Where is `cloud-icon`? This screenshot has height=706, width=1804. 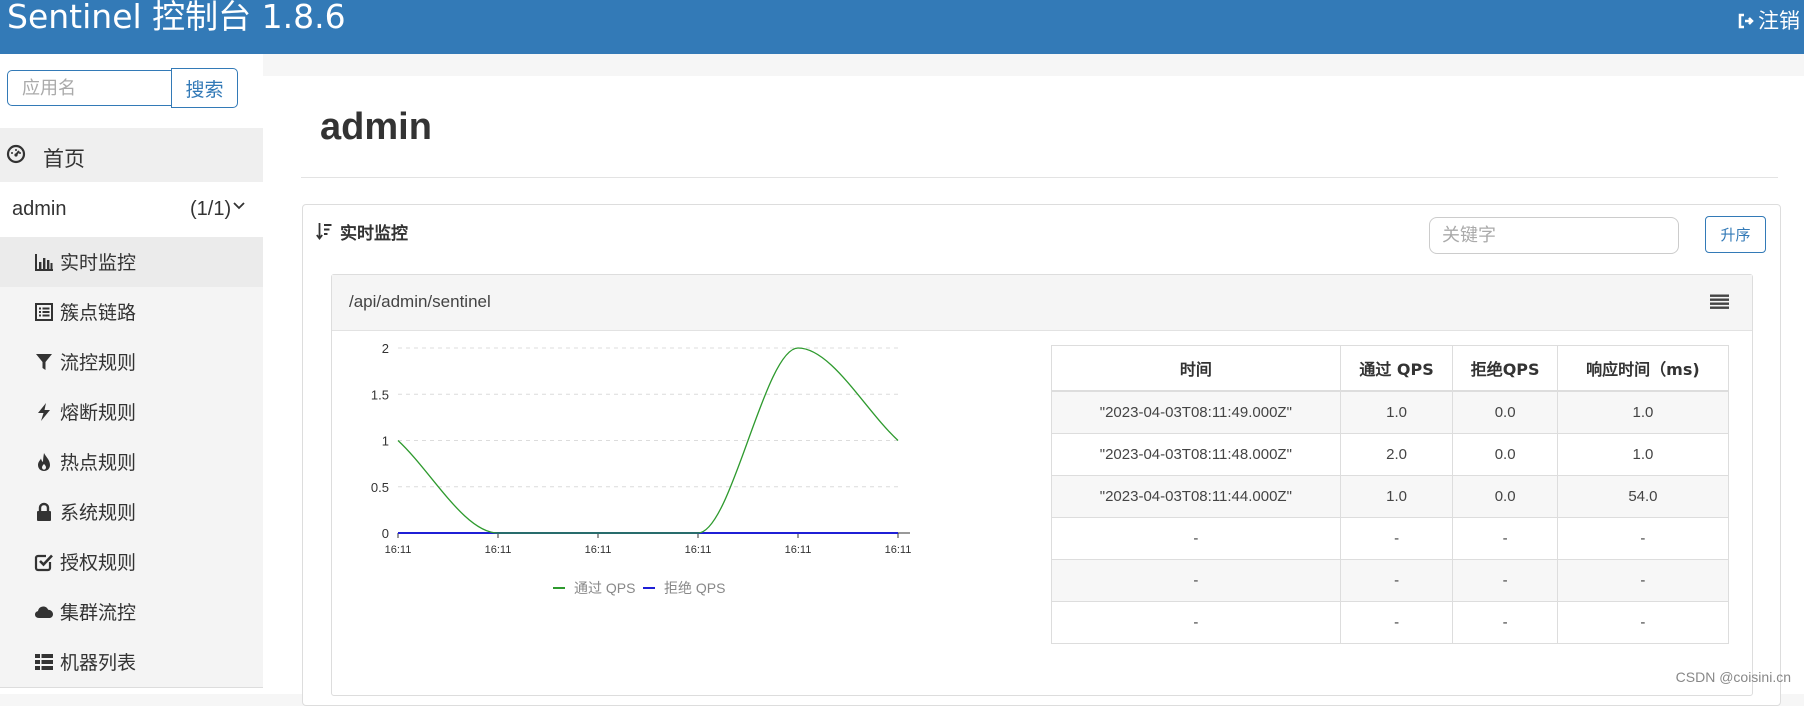 cloud-icon is located at coordinates (44, 612).